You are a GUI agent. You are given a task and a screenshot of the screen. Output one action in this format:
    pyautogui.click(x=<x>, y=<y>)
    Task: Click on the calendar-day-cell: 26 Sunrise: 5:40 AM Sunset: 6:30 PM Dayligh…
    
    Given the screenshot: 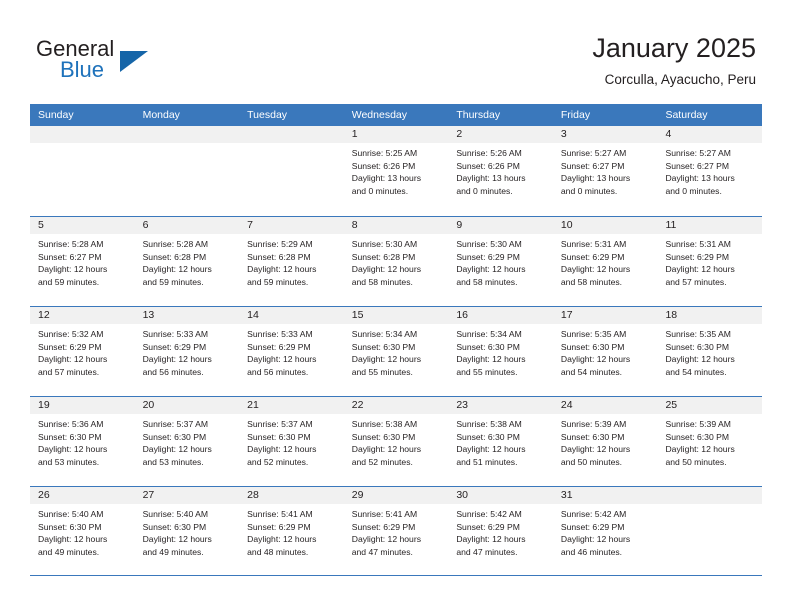 What is the action you would take?
    pyautogui.click(x=82, y=531)
    